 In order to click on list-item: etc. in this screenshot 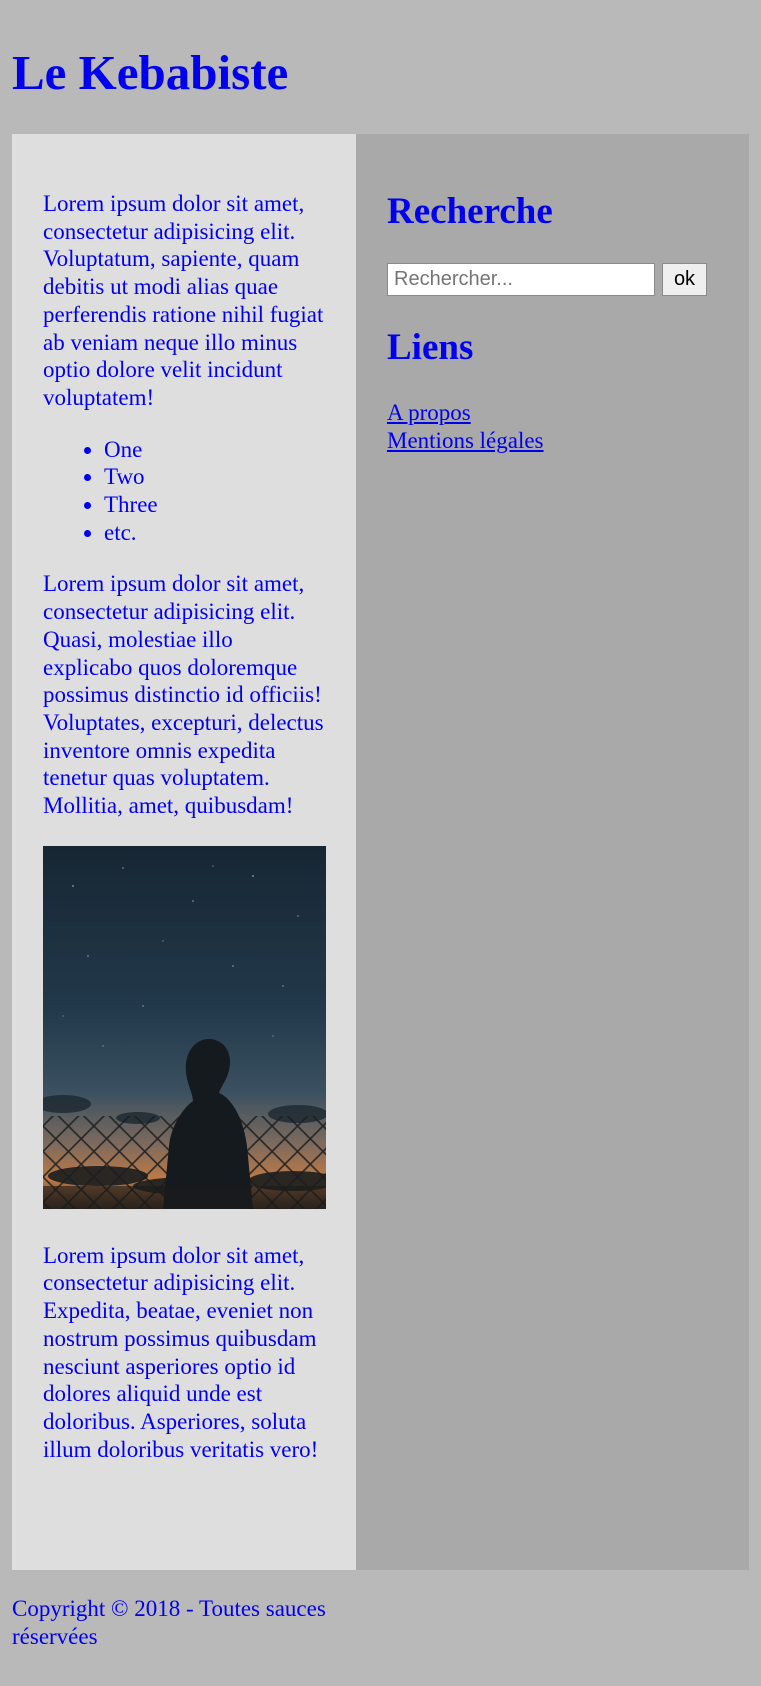, I will do `click(214, 533)`.